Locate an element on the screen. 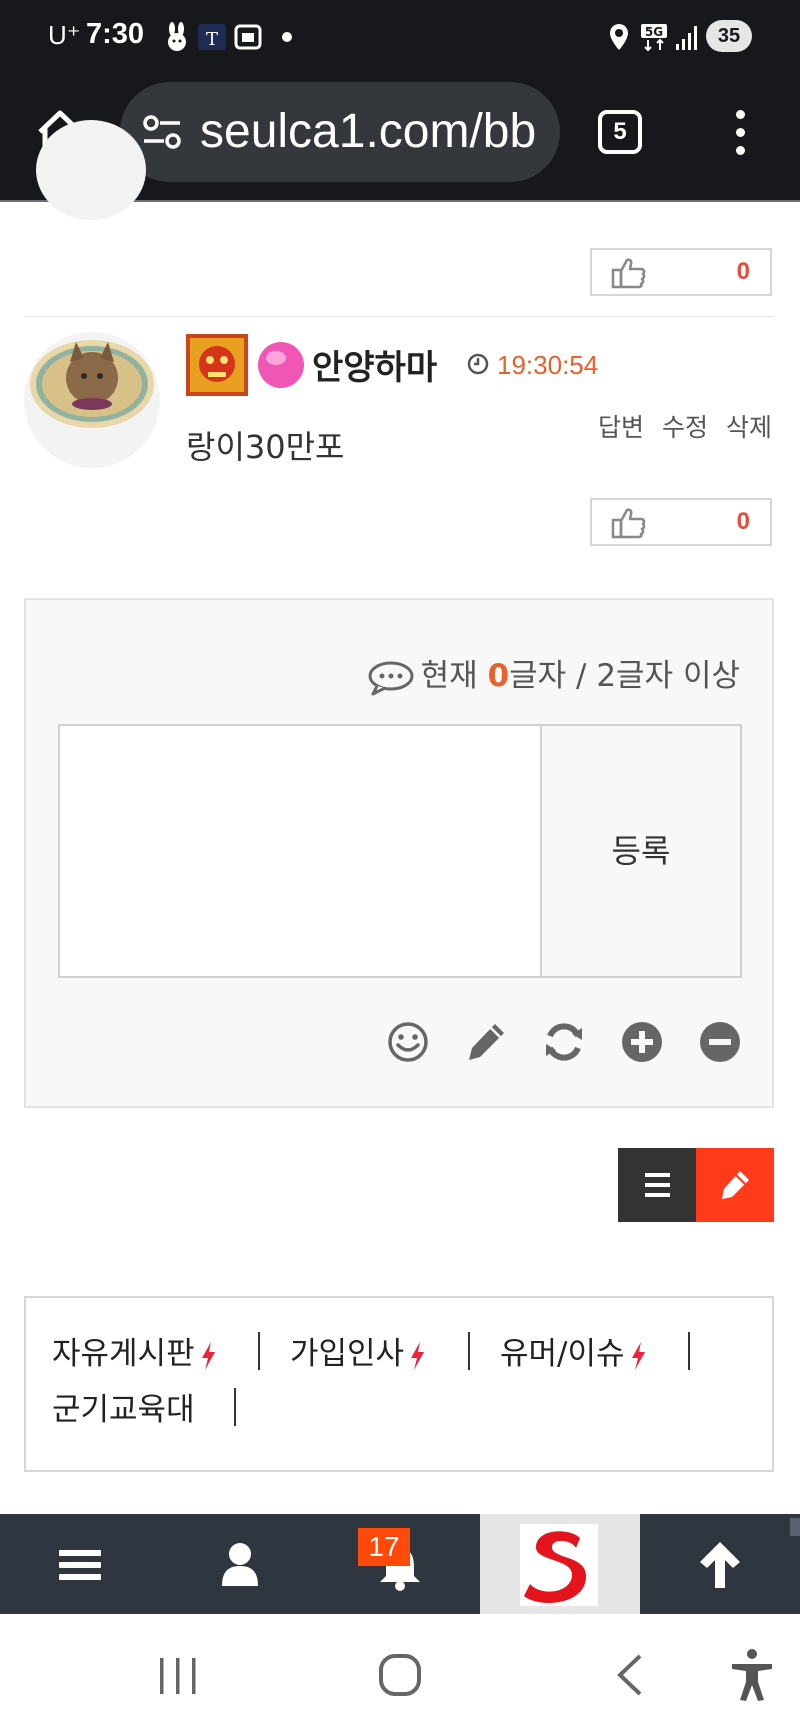 This screenshot has width=800, height=1734. address-bar: seulca1.com/bb is located at coordinates (340, 132).